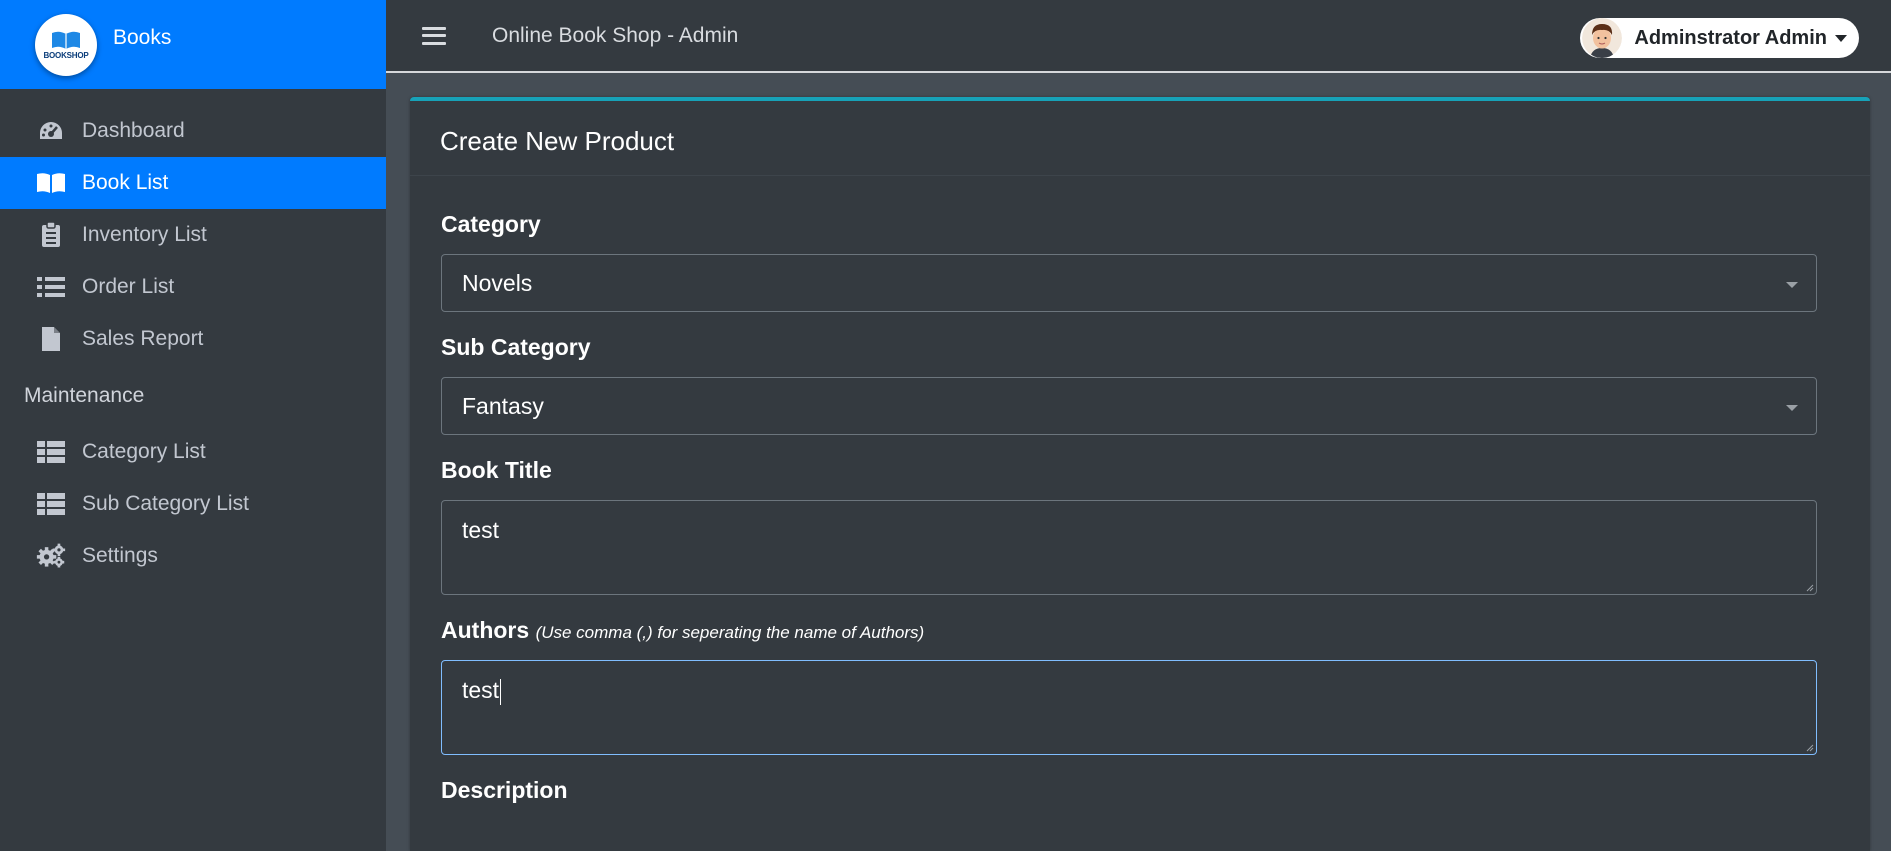  What do you see at coordinates (193, 44) in the screenshot?
I see `brand-link: BOOKSHOP Books` at bounding box center [193, 44].